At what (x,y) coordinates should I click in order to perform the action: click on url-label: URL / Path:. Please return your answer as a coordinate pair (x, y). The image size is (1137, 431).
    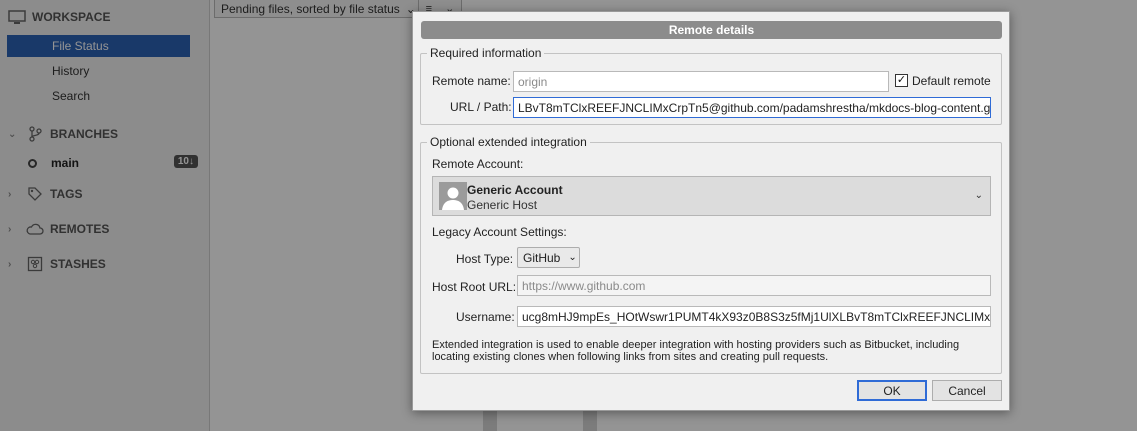
    Looking at the image, I should click on (481, 107).